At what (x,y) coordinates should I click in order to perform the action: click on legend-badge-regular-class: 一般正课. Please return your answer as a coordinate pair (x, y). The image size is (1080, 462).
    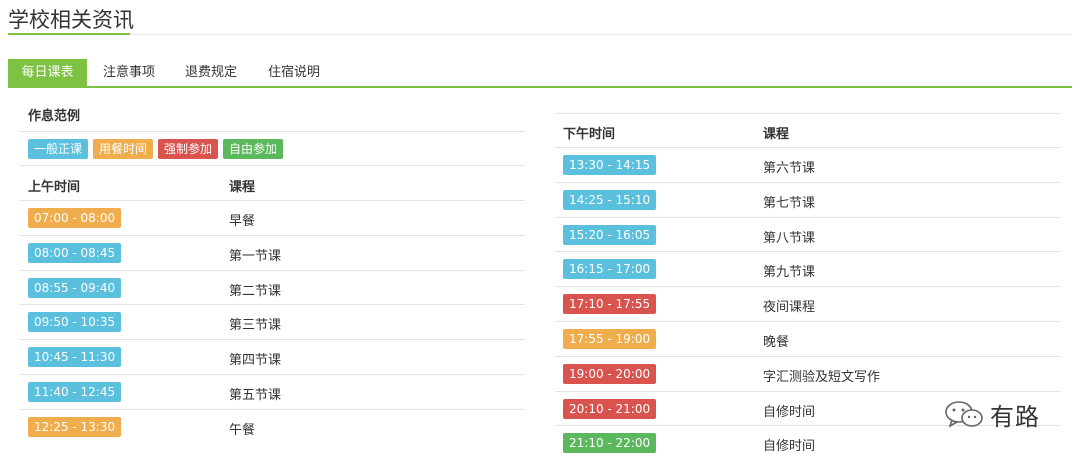
    Looking at the image, I should click on (58, 149).